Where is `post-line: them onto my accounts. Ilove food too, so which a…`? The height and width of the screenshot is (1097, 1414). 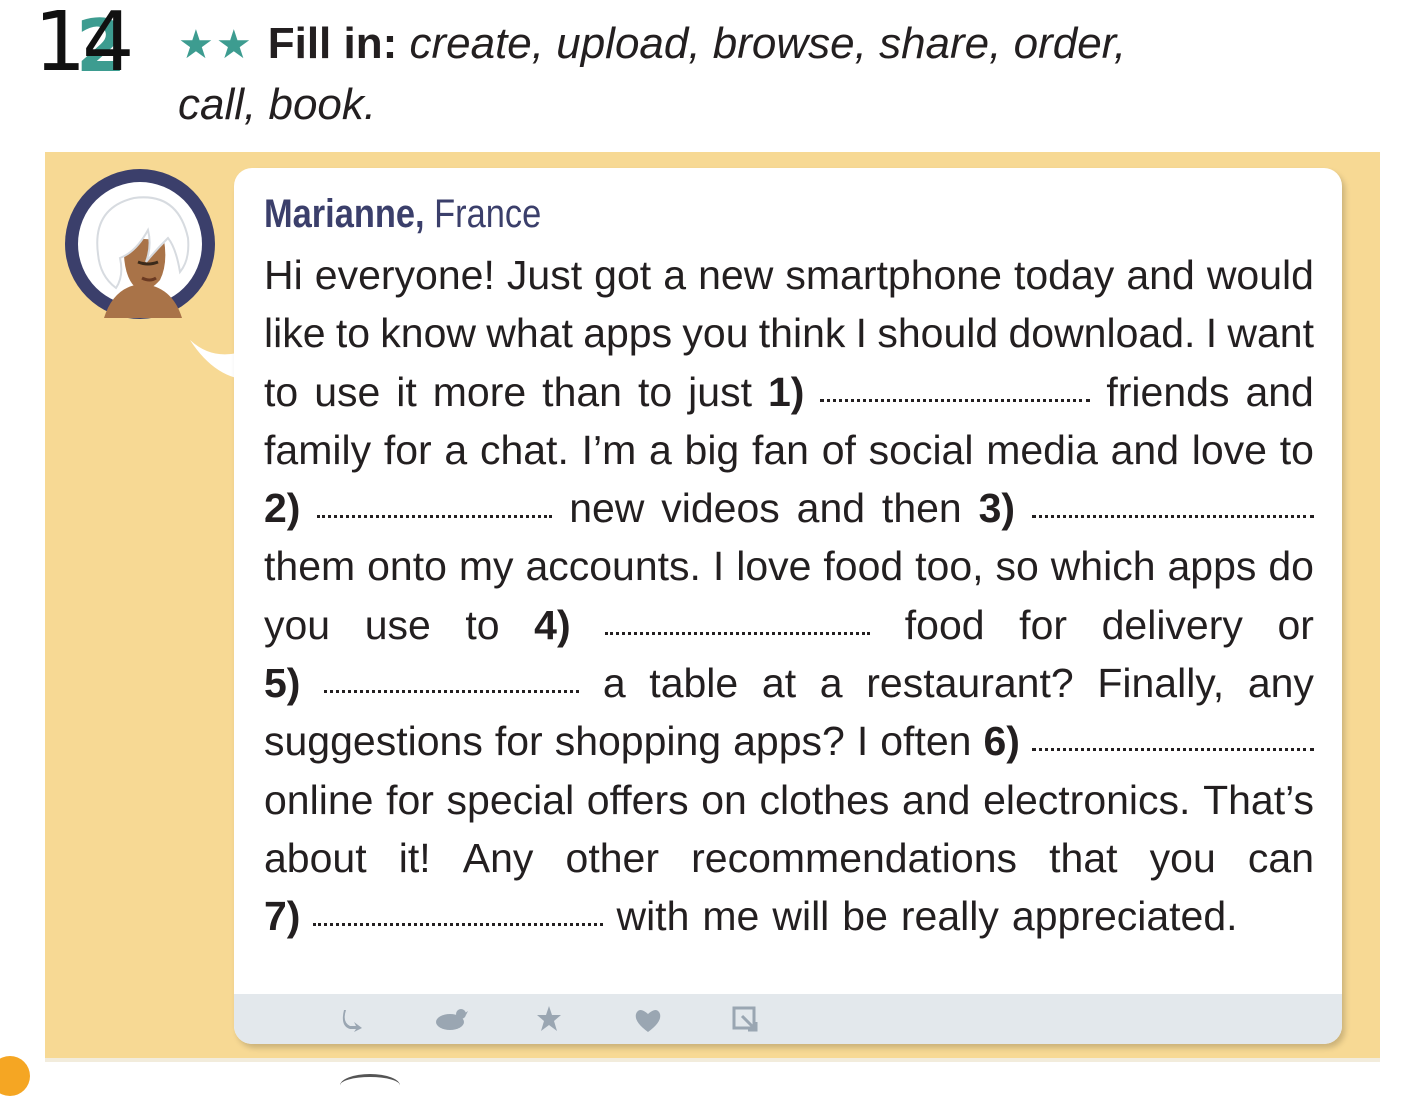 post-line: them onto my accounts. Ilove food too, so which a… is located at coordinates (789, 572).